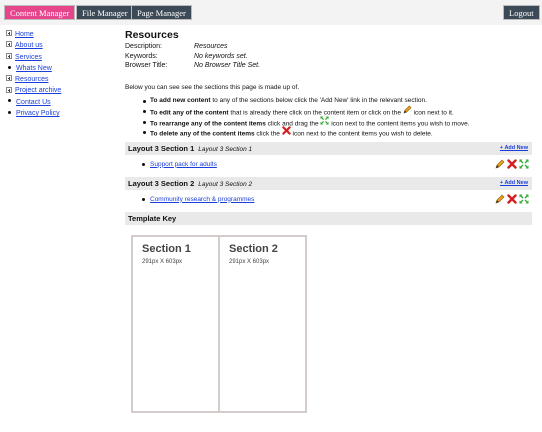 The height and width of the screenshot is (432, 542). Describe the element at coordinates (328, 201) in the screenshot. I see `content-item-row: Community research & programmes` at that location.